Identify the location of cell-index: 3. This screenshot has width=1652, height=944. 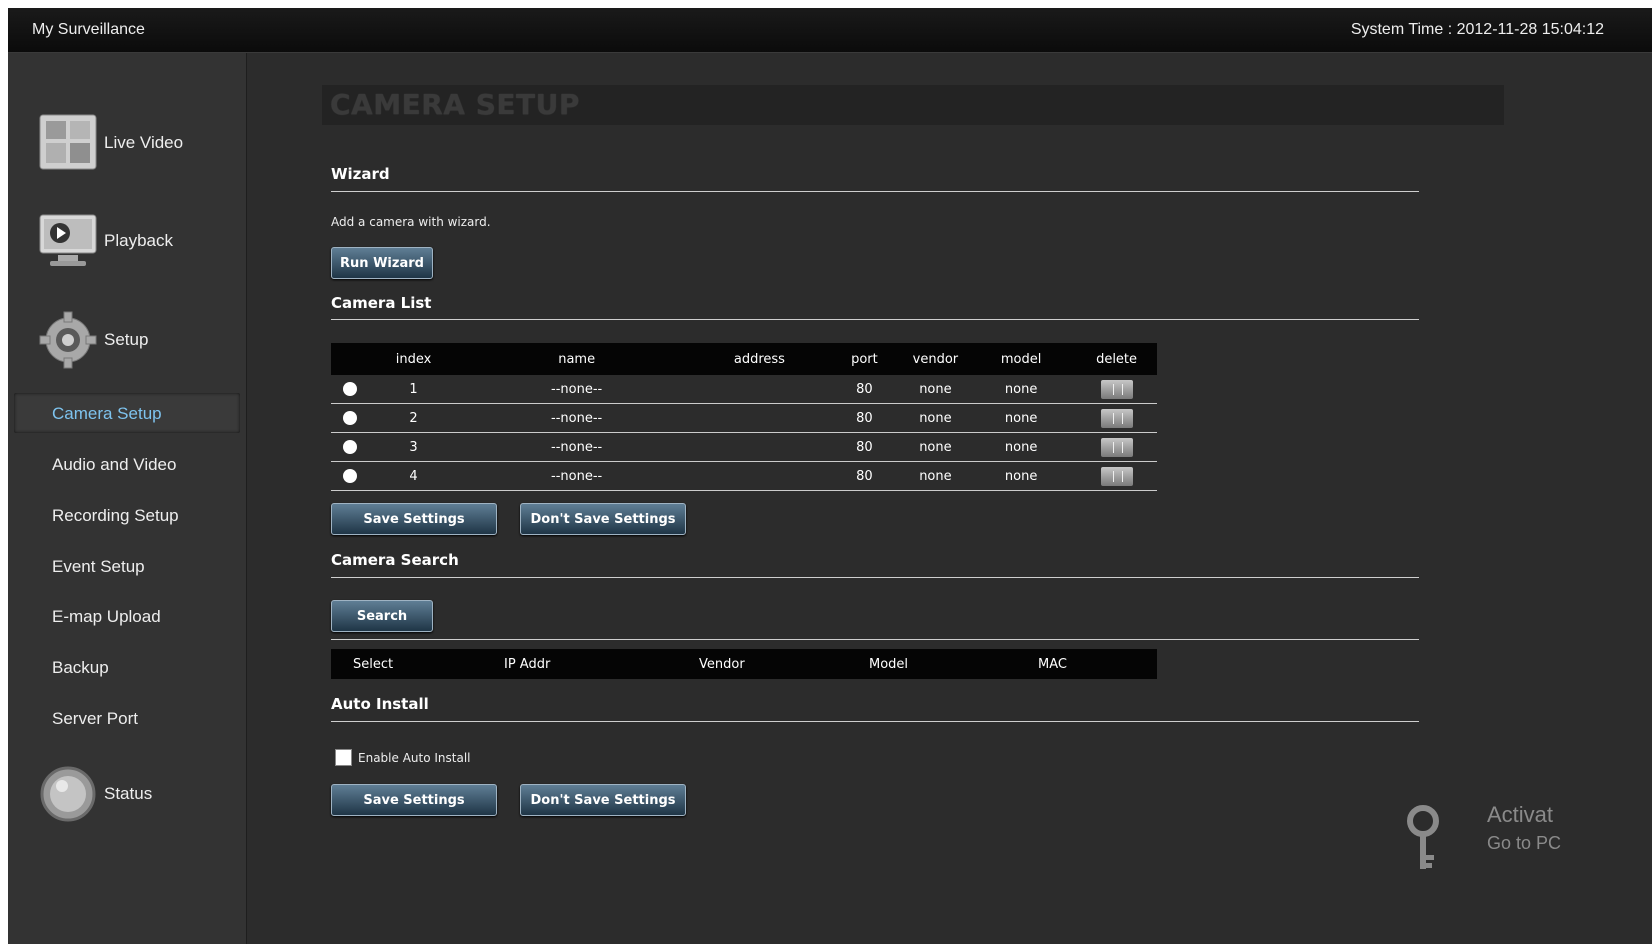
(413, 447).